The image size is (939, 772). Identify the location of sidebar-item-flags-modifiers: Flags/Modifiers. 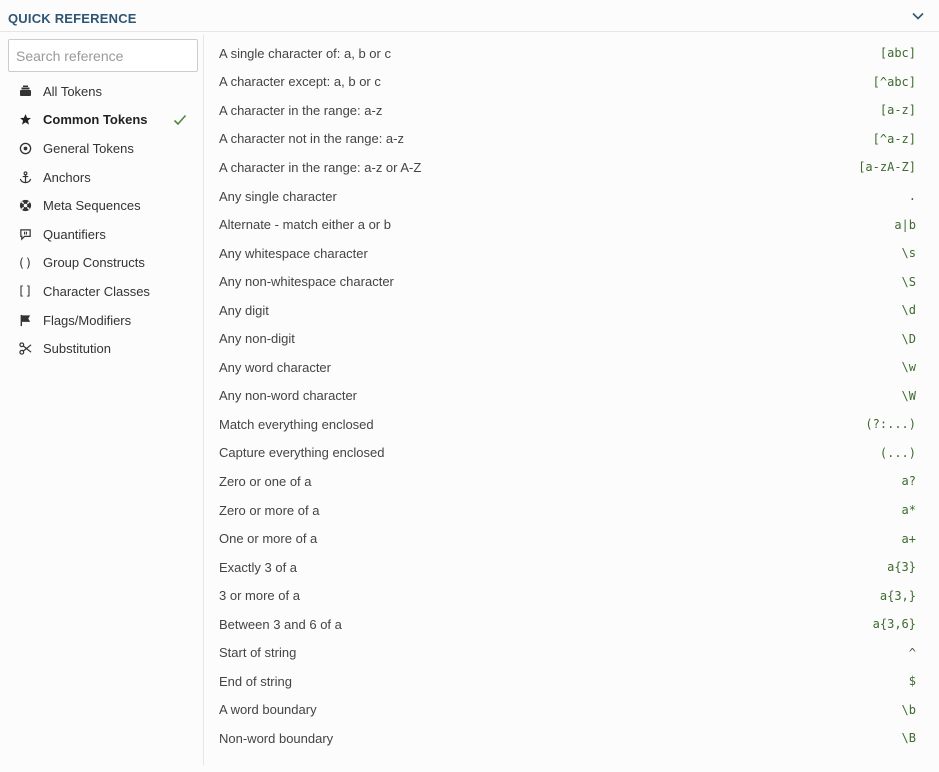
(100, 320).